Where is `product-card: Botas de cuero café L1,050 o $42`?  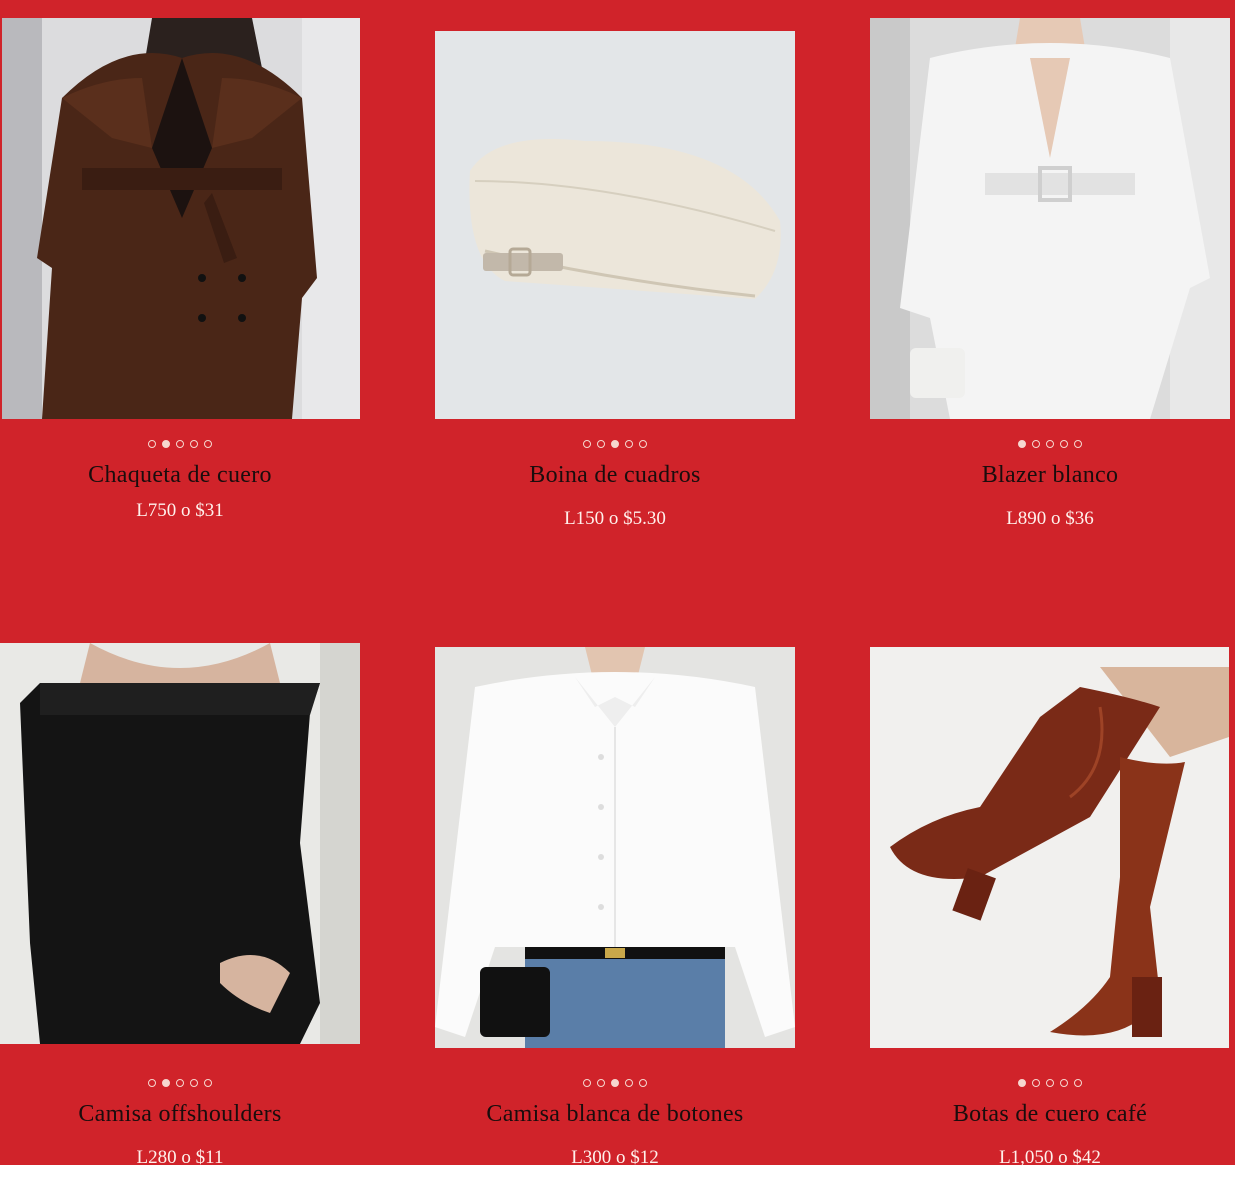 product-card: Botas de cuero café L1,050 o $42 is located at coordinates (1050, 894).